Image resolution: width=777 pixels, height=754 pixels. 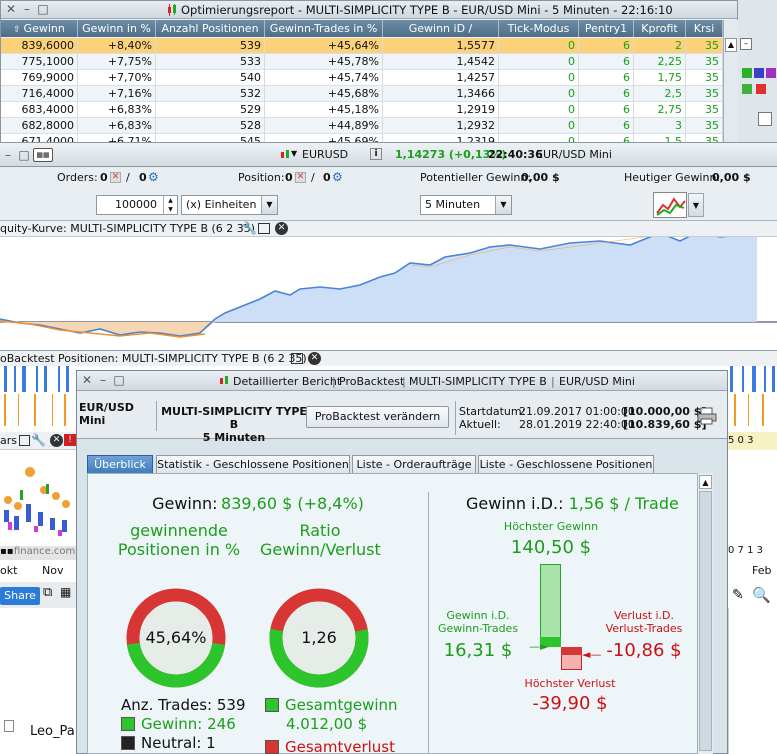 I want to click on table-row: 682,8000 +6,83% 528 +44,89% 1,2932 0 6 3 35, so click(x=362, y=126).